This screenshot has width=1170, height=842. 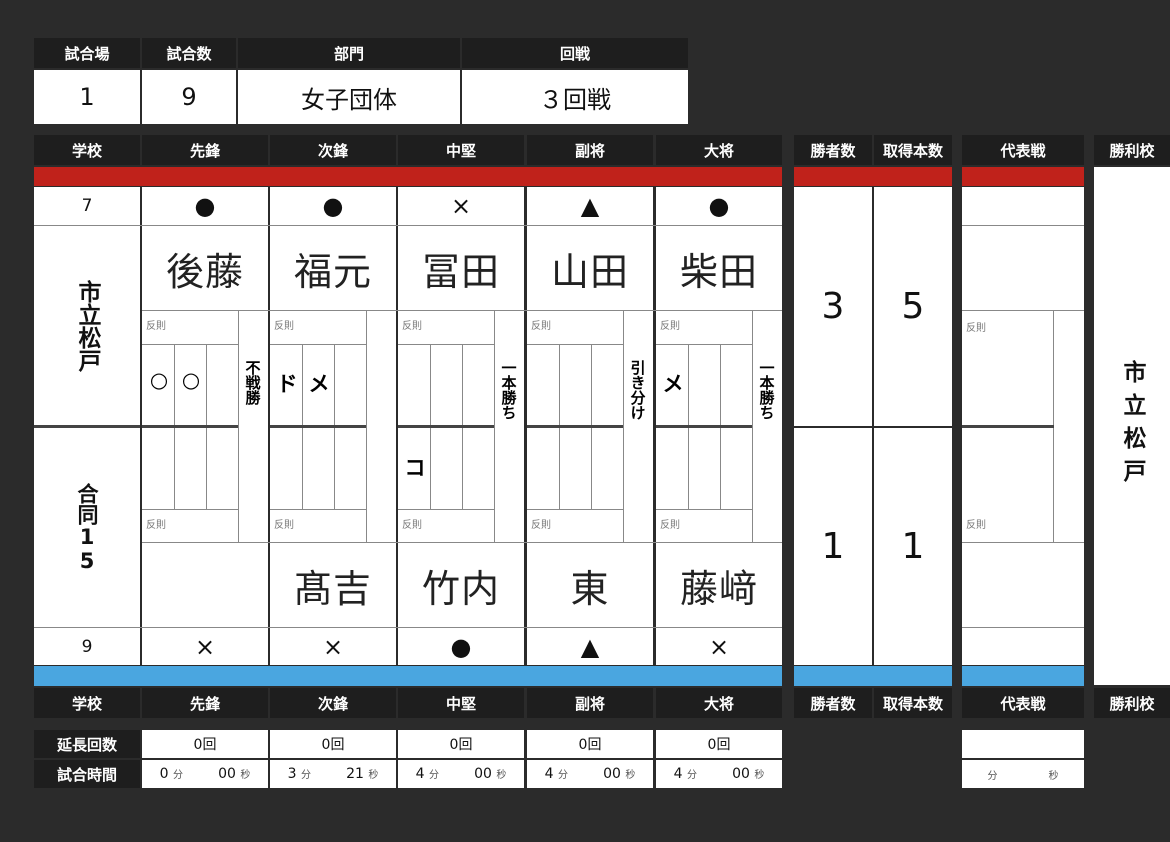 I want to click on bottom-score-2-jiho, so click(x=319, y=469).